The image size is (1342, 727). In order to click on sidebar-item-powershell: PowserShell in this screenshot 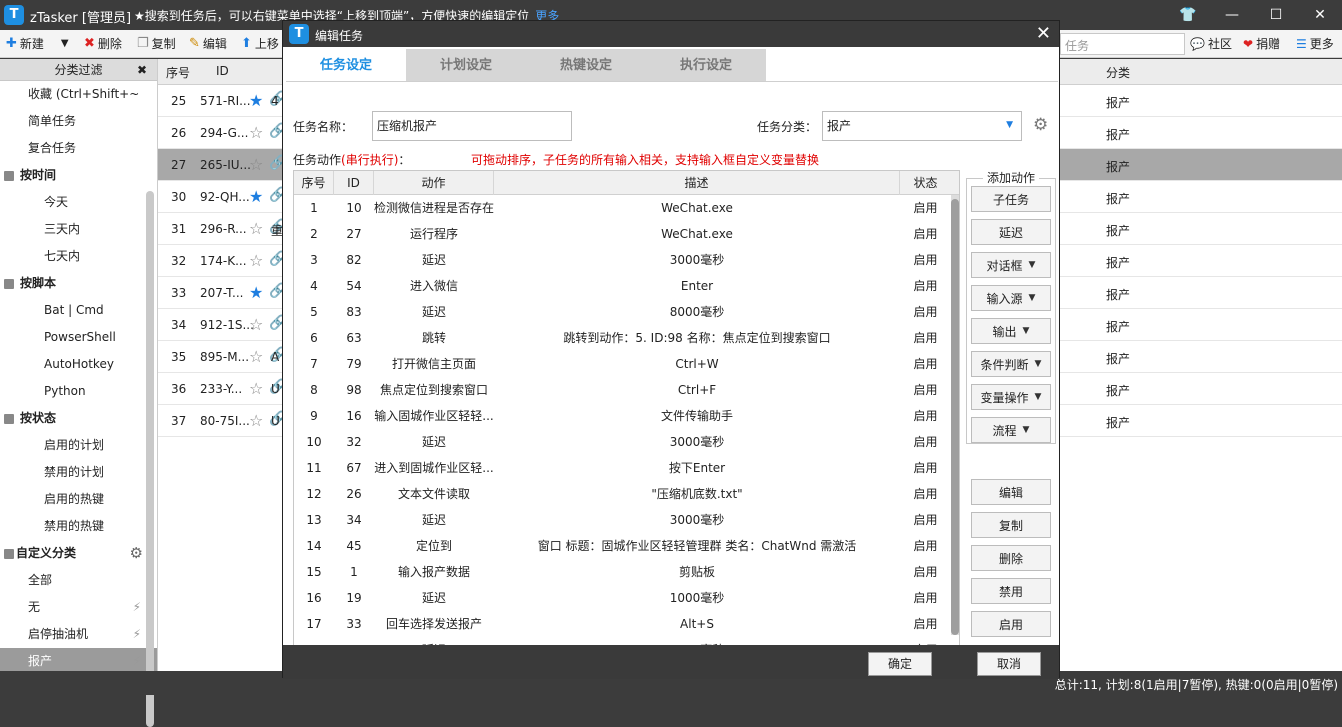, I will do `click(78, 337)`.